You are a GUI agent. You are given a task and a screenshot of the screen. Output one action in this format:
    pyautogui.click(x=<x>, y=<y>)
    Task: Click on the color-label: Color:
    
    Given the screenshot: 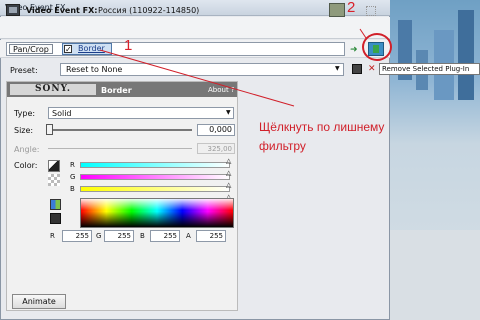 What is the action you would take?
    pyautogui.click(x=26, y=165)
    